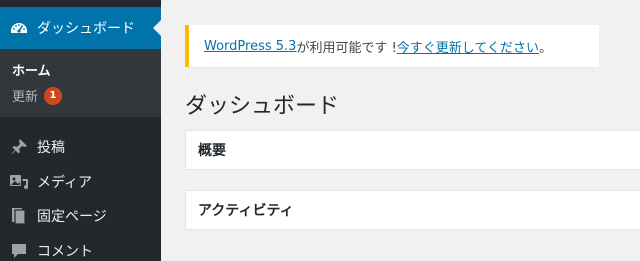 The image size is (640, 261). What do you see at coordinates (19, 182) in the screenshot?
I see `media-icon` at bounding box center [19, 182].